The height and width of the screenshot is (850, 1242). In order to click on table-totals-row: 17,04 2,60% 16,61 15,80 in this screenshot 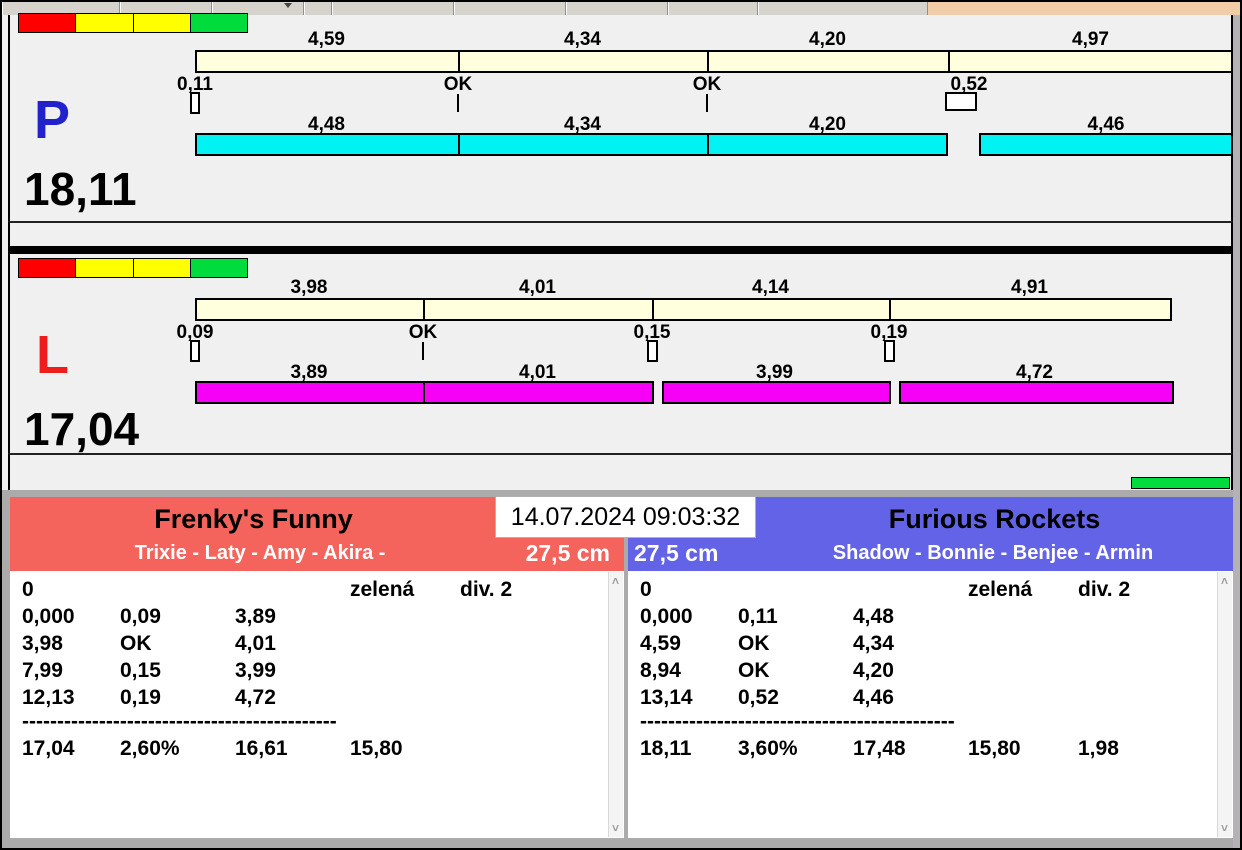, I will do `click(212, 748)`.